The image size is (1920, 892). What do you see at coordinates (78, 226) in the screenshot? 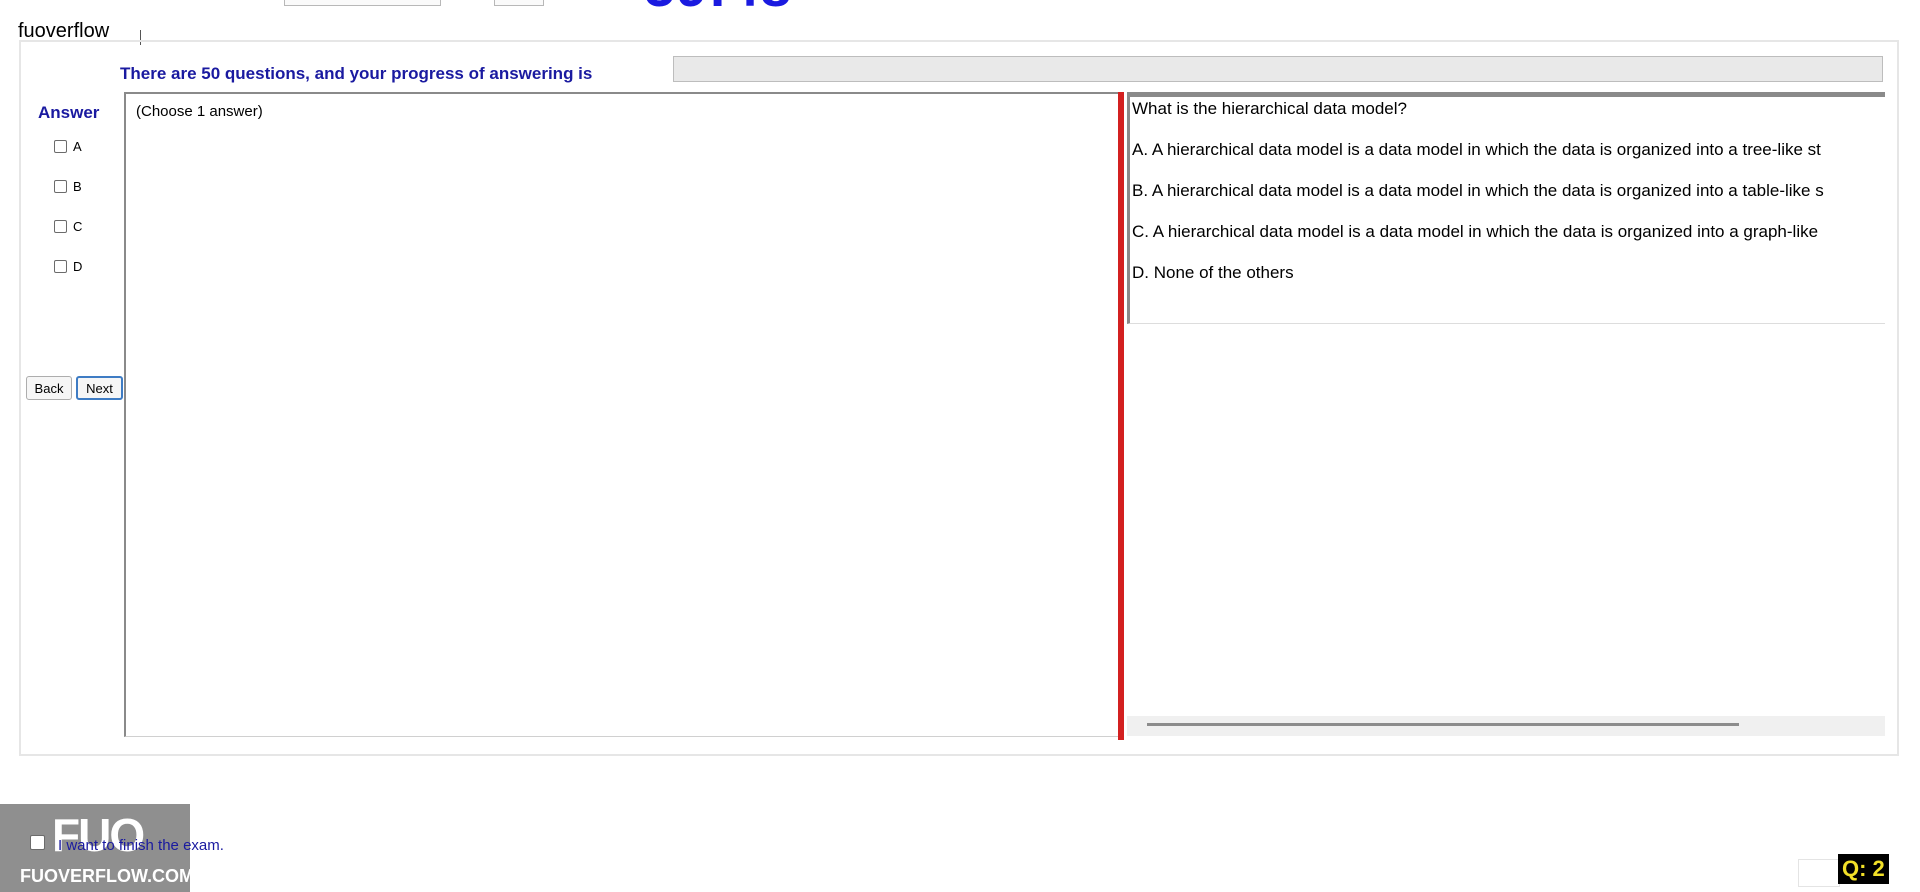
I see `answer-option-label: C` at bounding box center [78, 226].